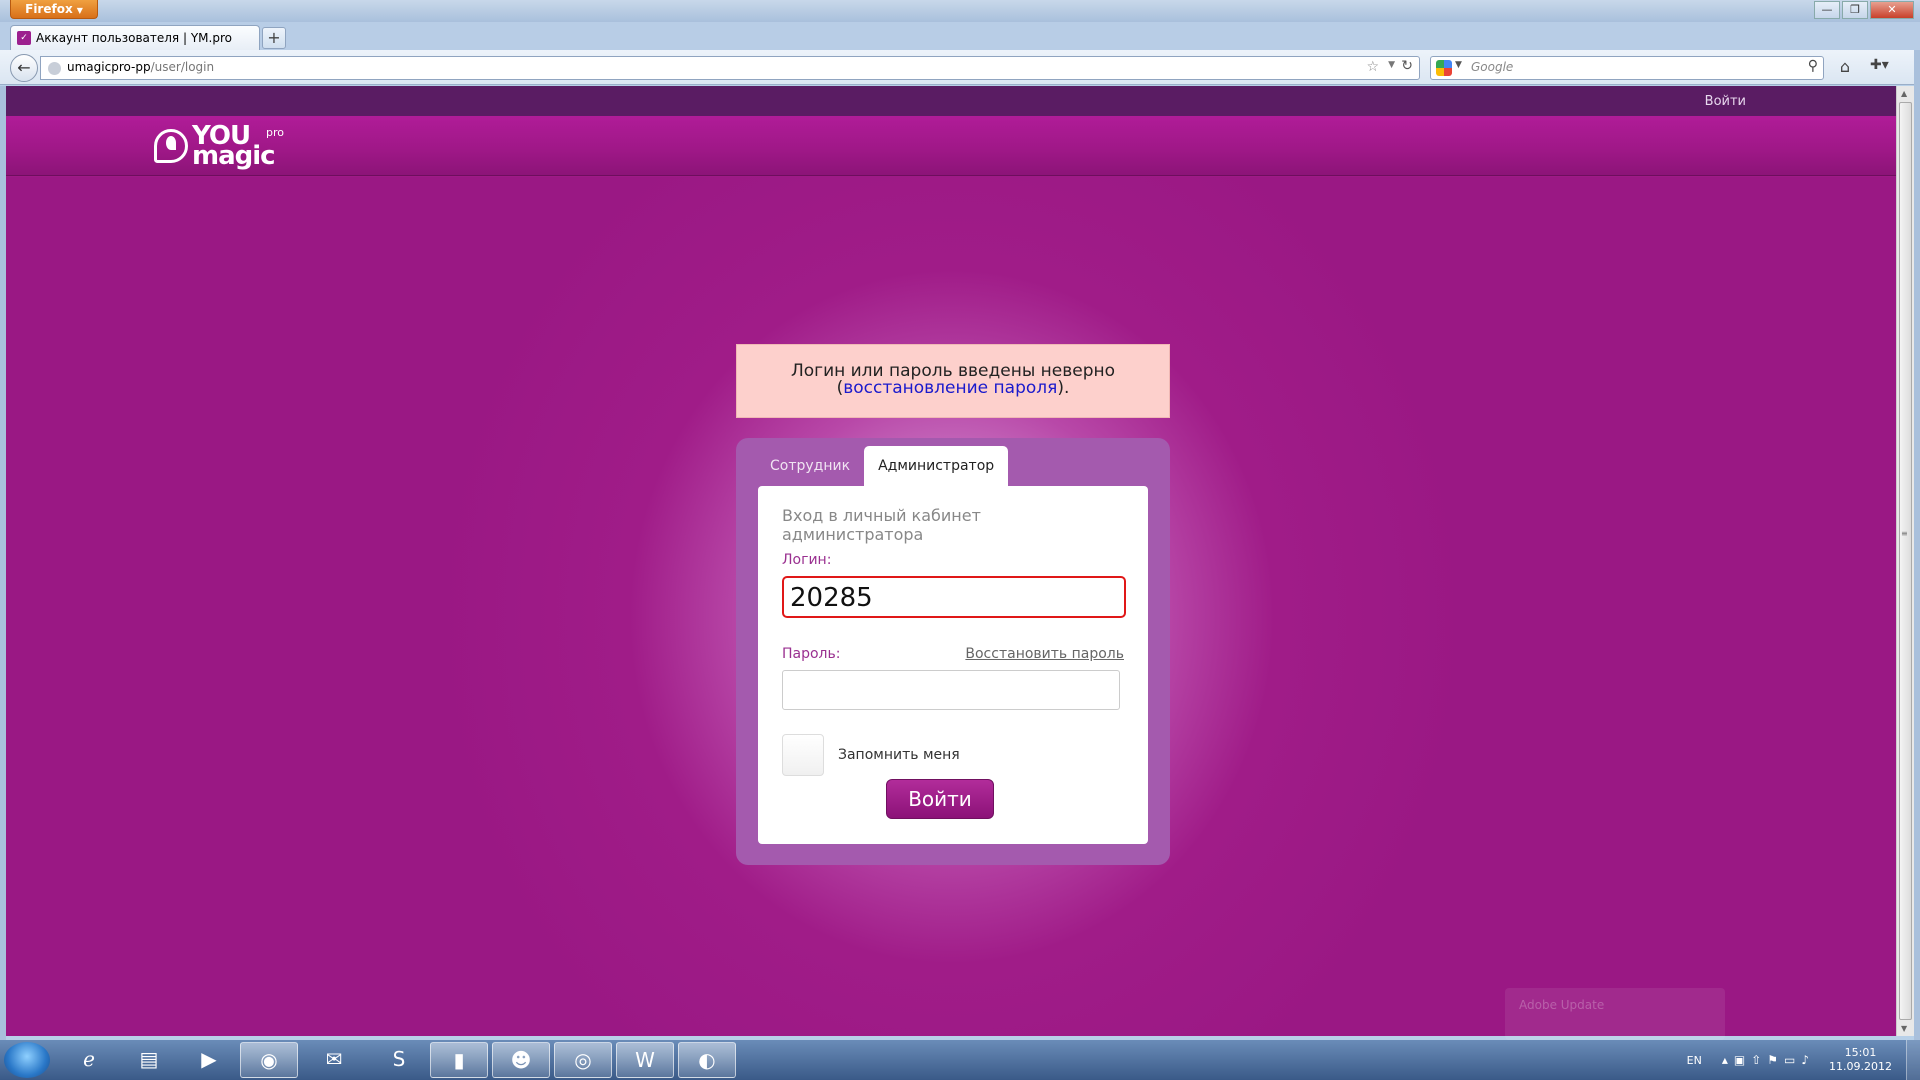 The width and height of the screenshot is (1920, 1080). Describe the element at coordinates (807, 560) in the screenshot. I see `login-label: Логин:` at that location.